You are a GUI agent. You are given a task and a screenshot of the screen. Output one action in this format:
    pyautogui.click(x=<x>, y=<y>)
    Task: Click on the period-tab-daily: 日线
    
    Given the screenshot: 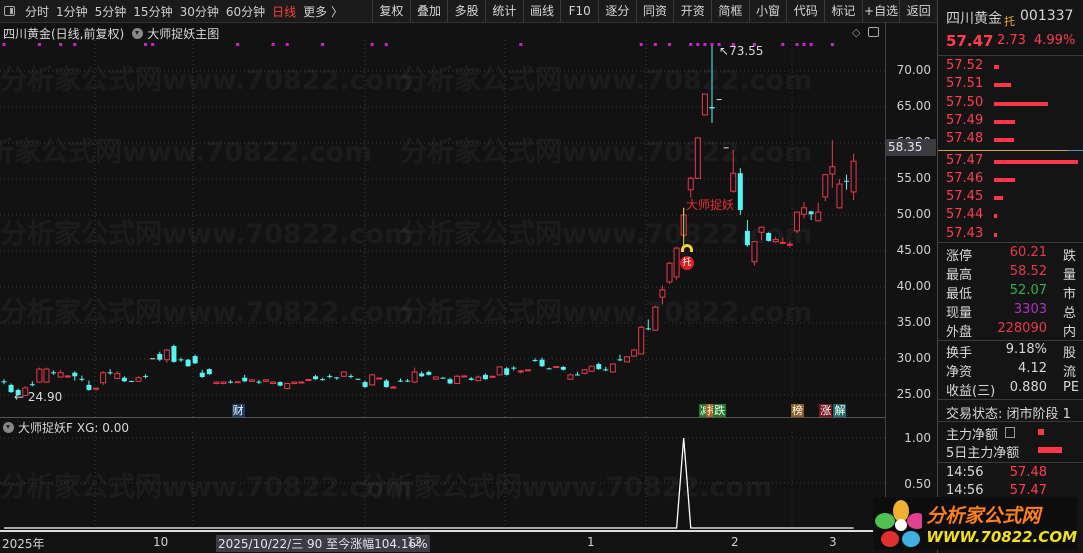 What is the action you would take?
    pyautogui.click(x=284, y=11)
    